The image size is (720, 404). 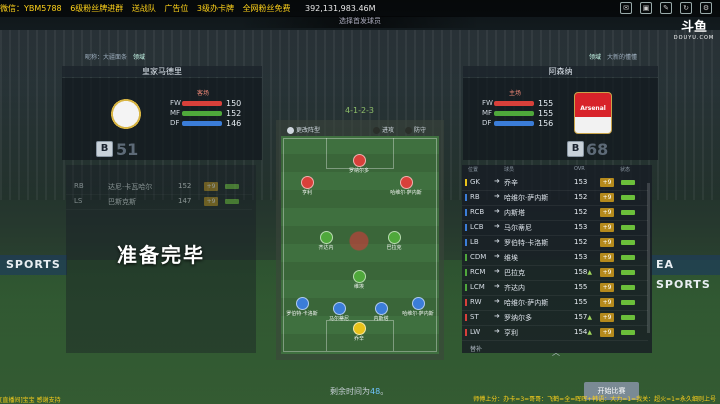 What do you see at coordinates (148, 8) in the screenshot?
I see `stream-ticker: 微信：YBM5788 6级粉丝牌进群 送战队 广告位 3级办卡牌 全网粉丝免费` at bounding box center [148, 8].